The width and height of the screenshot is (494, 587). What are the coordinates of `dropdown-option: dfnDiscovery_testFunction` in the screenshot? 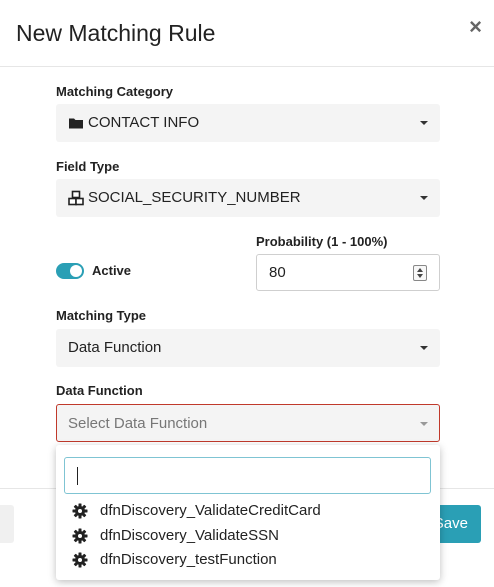 It's located at (252, 560).